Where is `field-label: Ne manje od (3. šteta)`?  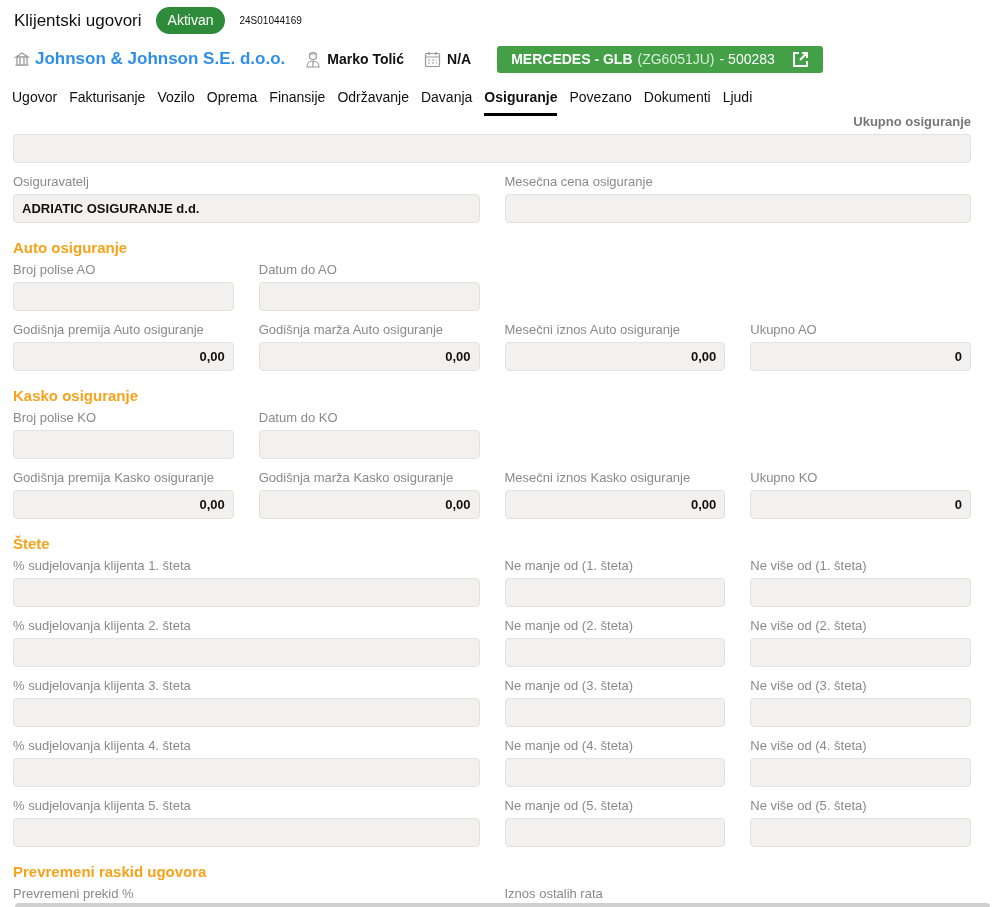 field-label: Ne manje od (3. šteta) is located at coordinates (569, 686).